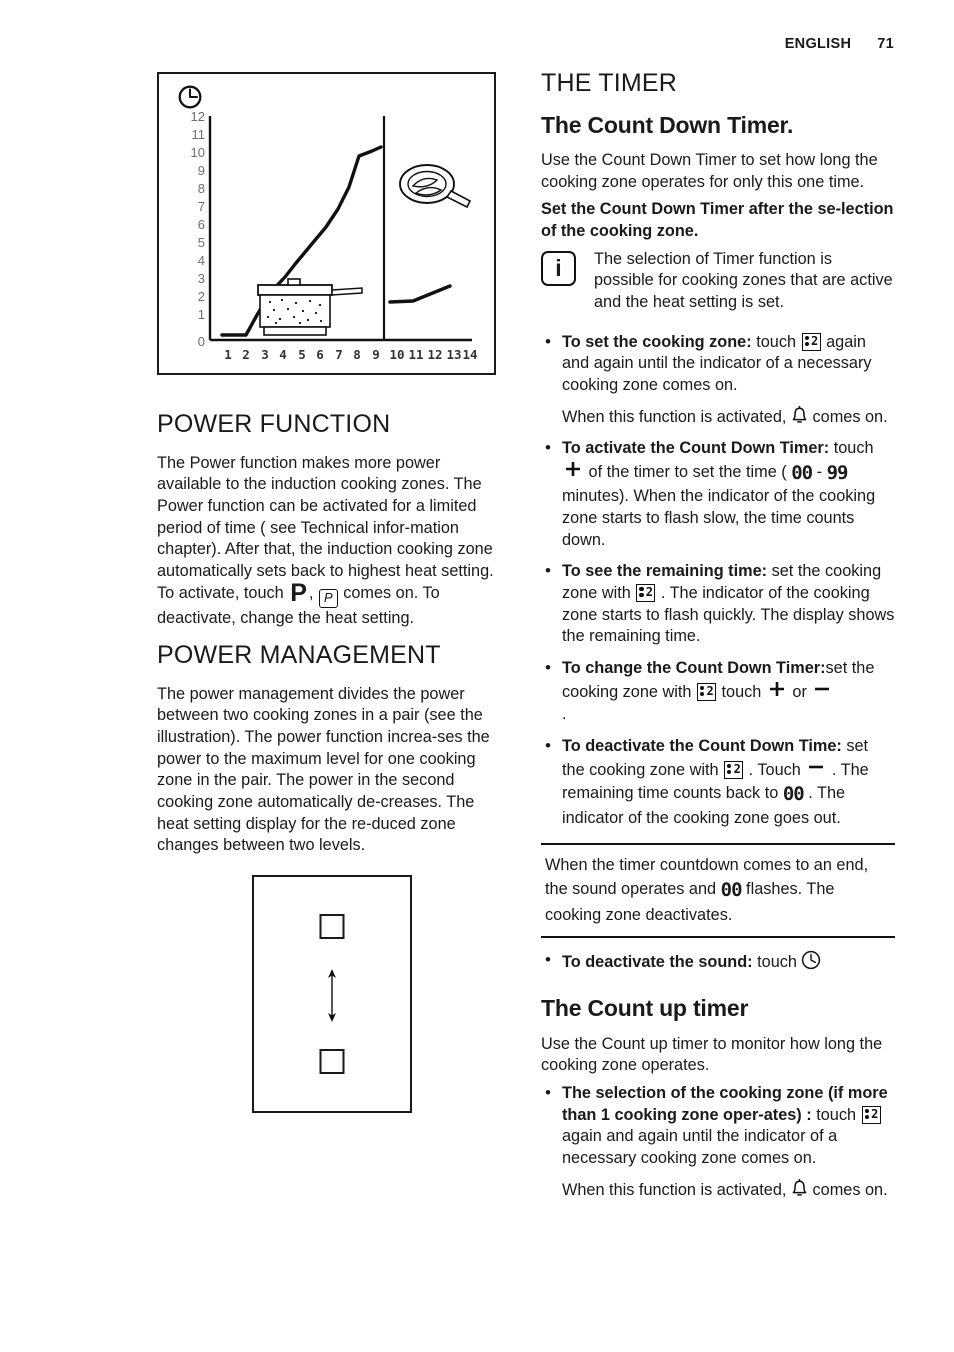  What do you see at coordinates (420, 294) in the screenshot?
I see `chart-series-simmer` at bounding box center [420, 294].